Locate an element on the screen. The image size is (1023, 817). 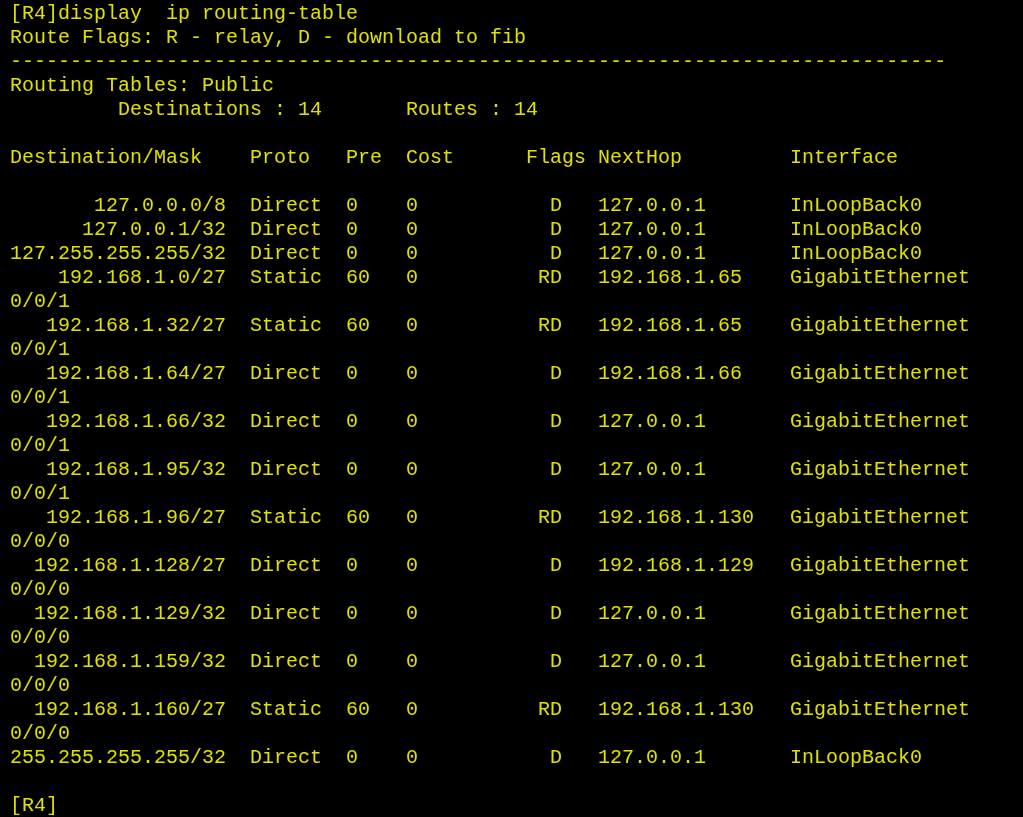
table-cell: 192.168.1.64/27 is located at coordinates (136, 374).